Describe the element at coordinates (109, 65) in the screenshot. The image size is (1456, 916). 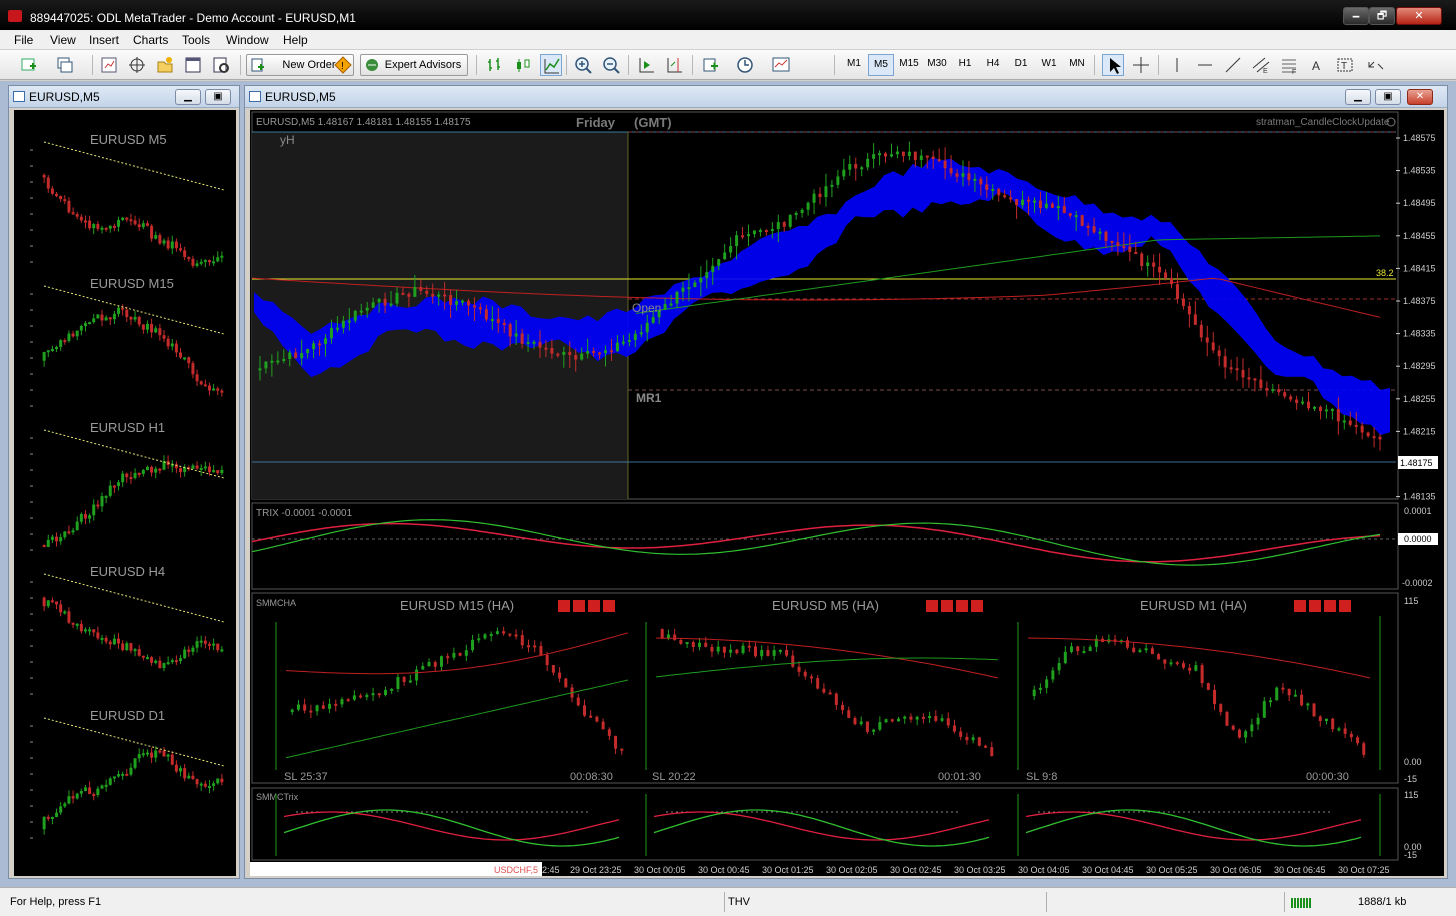
I see `market-watch-icon` at that location.